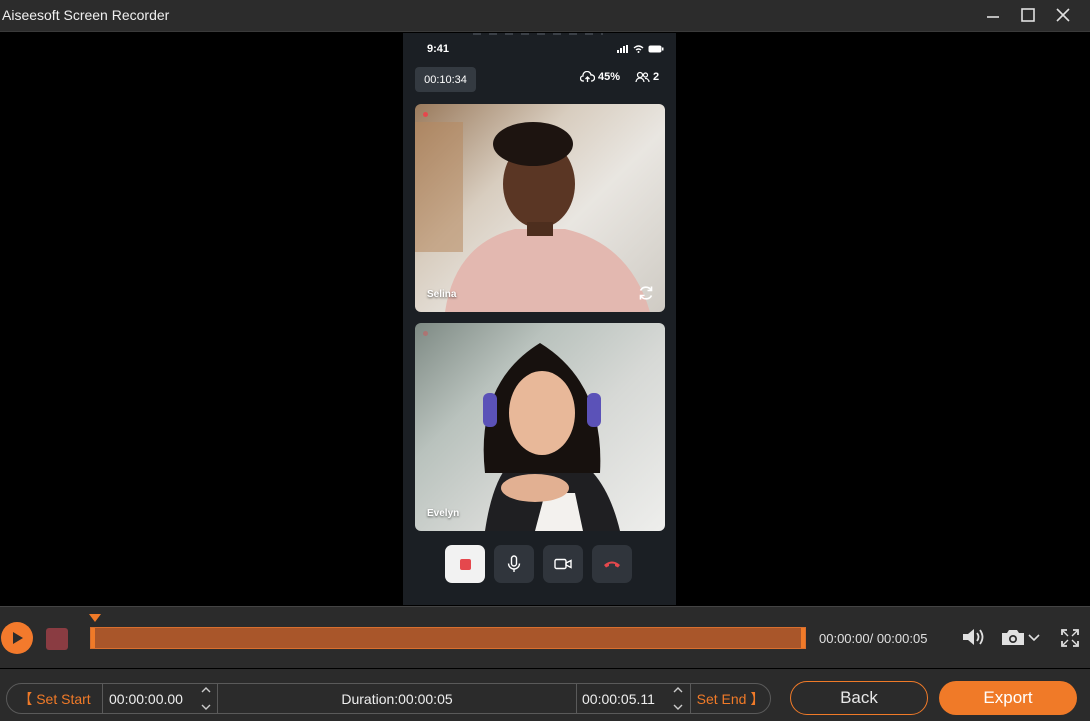  I want to click on maximize-icon, so click(1028, 15).